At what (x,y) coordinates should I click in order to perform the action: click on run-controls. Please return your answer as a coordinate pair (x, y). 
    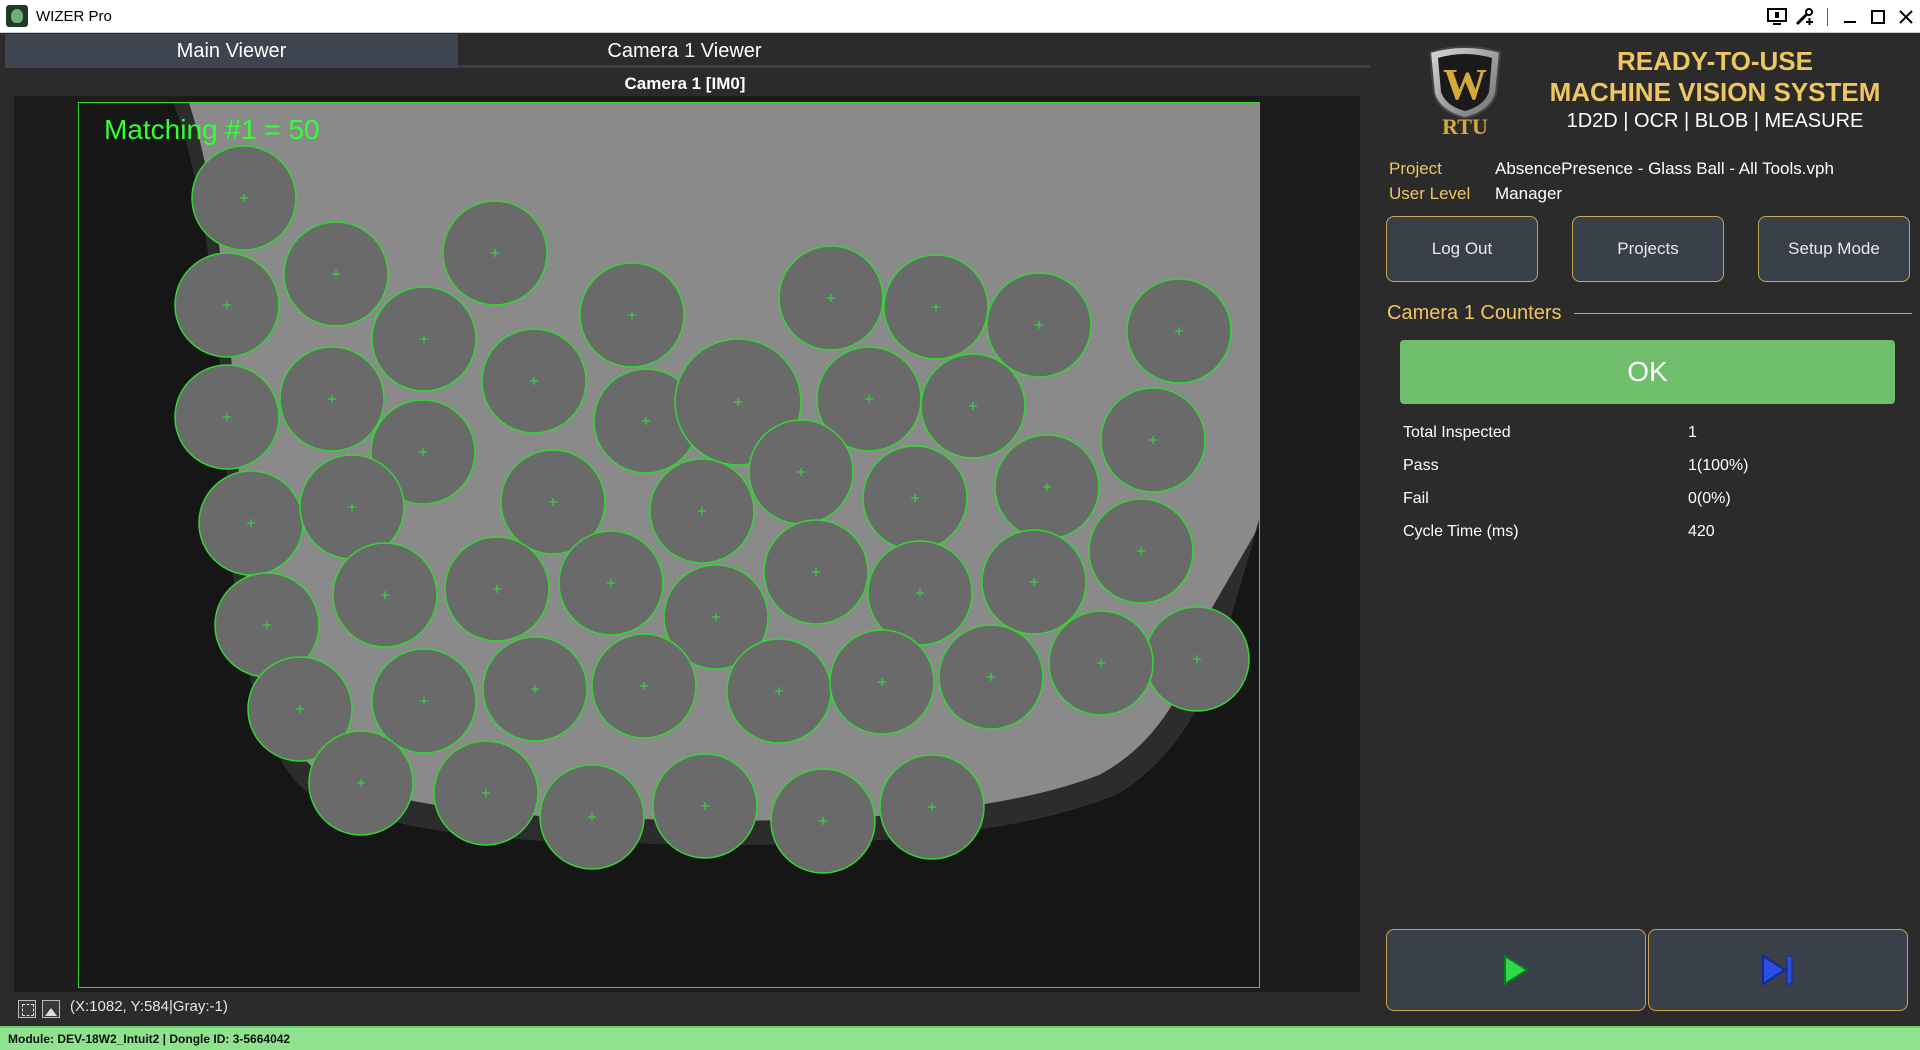
    Looking at the image, I should click on (1647, 970).